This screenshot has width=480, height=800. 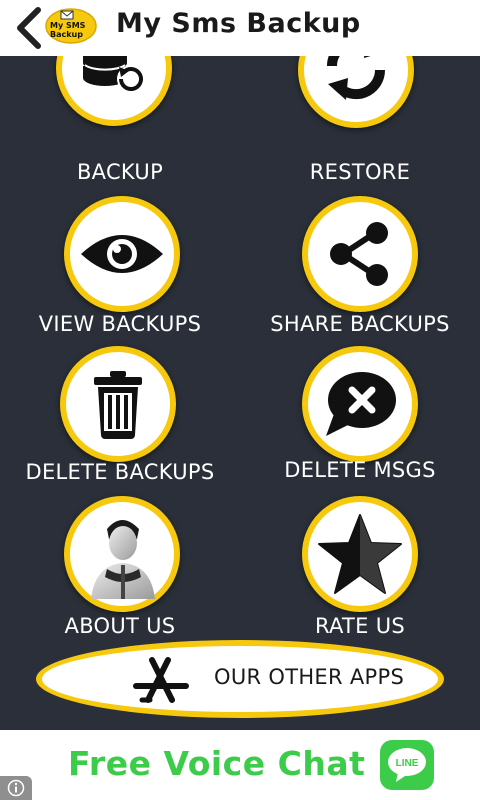 I want to click on trash-icon, so click(x=118, y=405).